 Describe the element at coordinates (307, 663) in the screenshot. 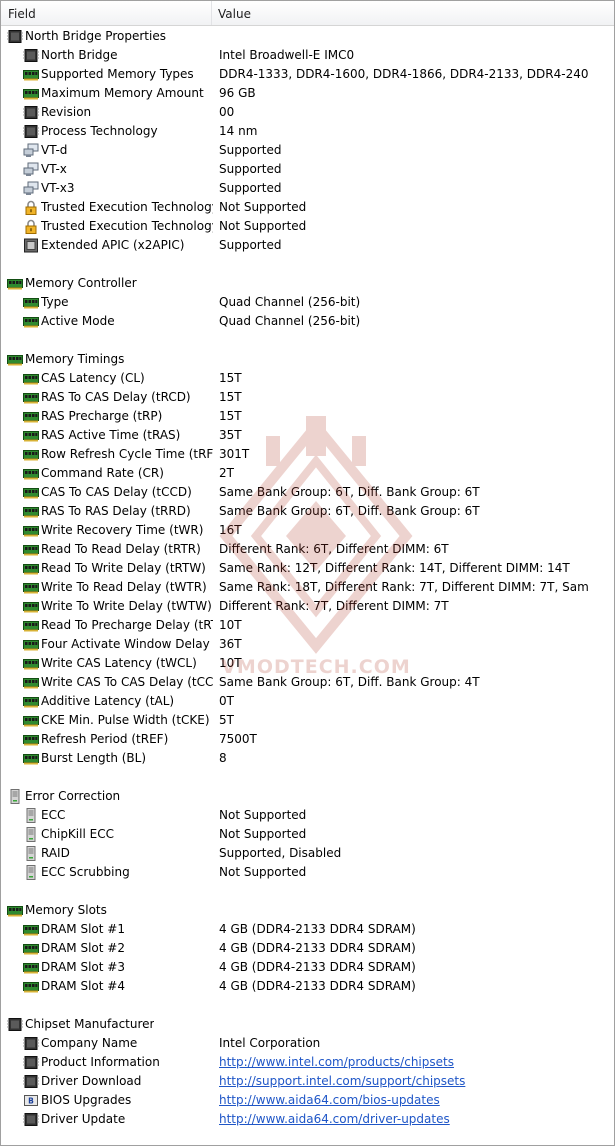

I see `property-row: Write CAS Latency (tWCL) 10T` at that location.